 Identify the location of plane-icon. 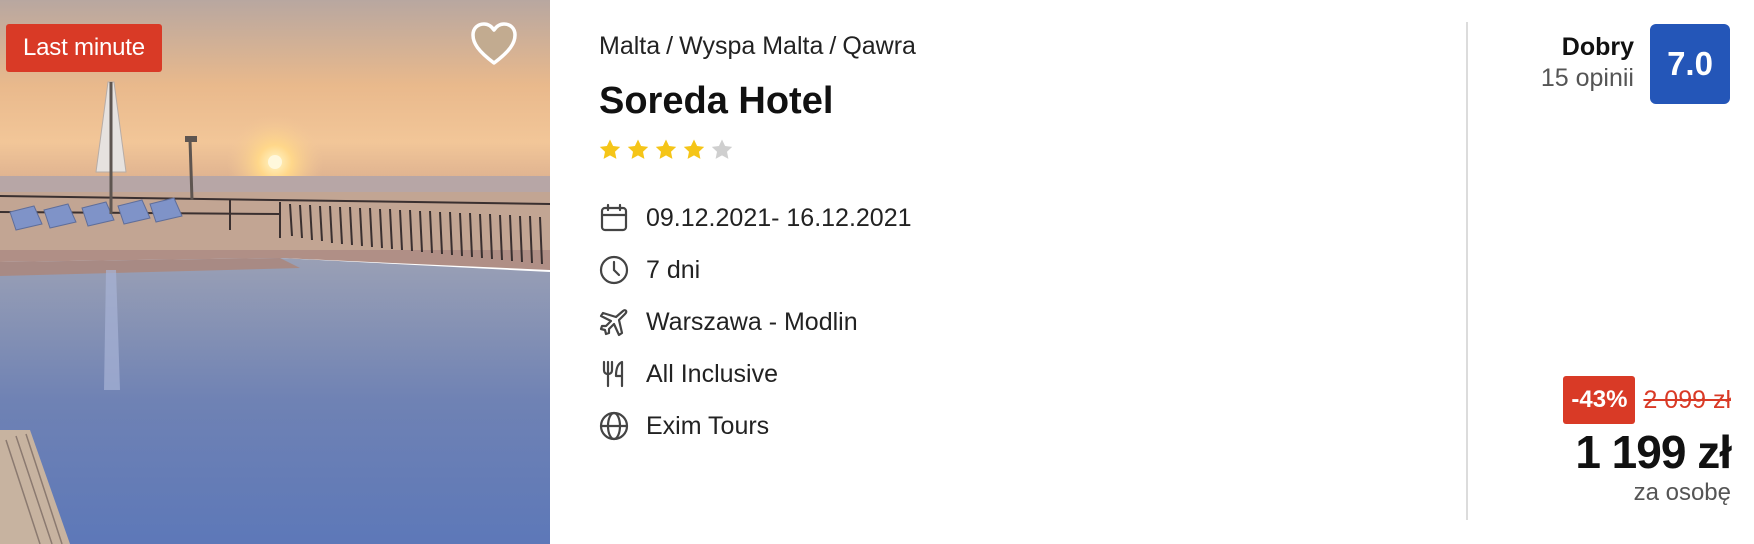
(614, 322).